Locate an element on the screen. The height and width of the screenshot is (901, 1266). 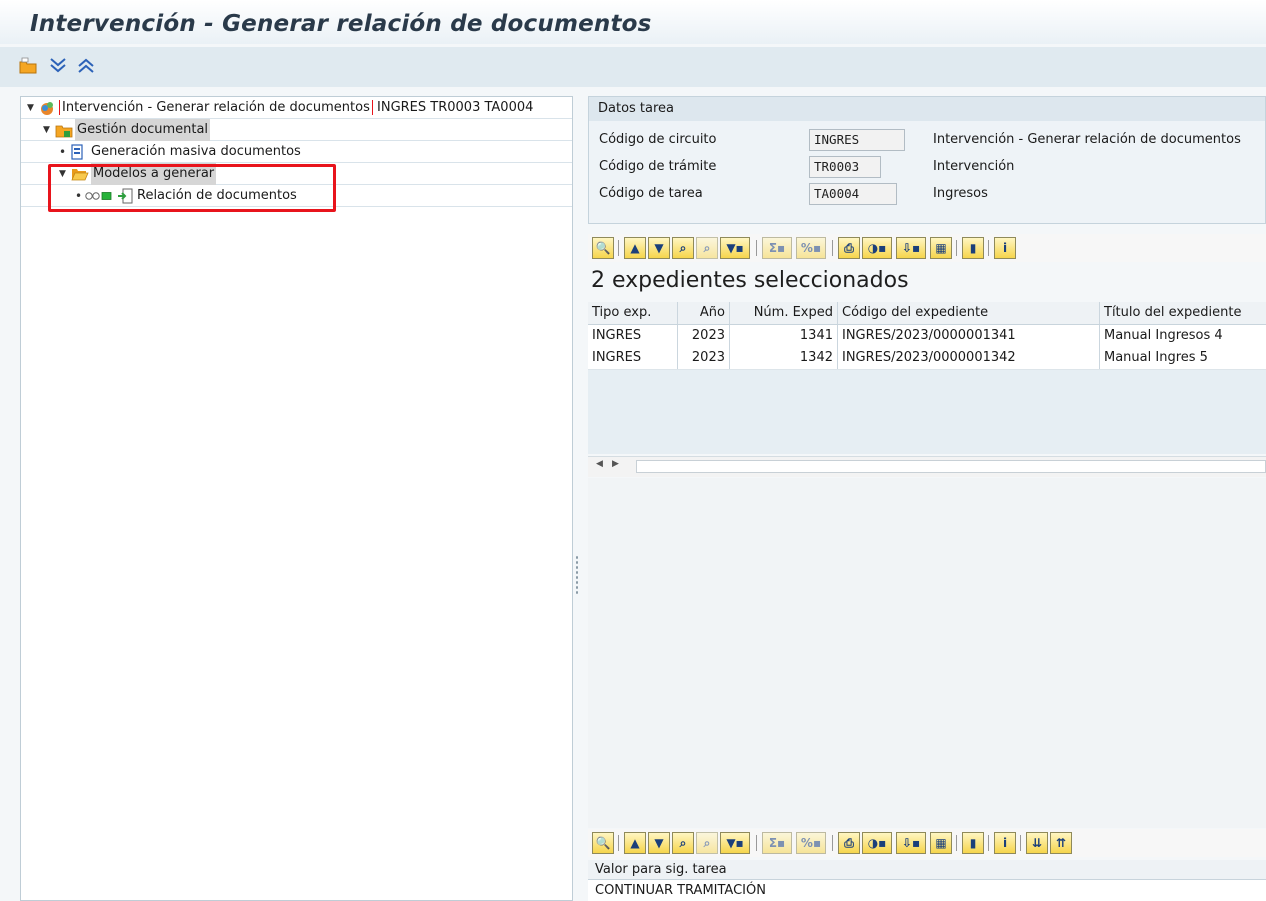
cell-codigo: INGRES/2023/0000001342 is located at coordinates (969, 358).